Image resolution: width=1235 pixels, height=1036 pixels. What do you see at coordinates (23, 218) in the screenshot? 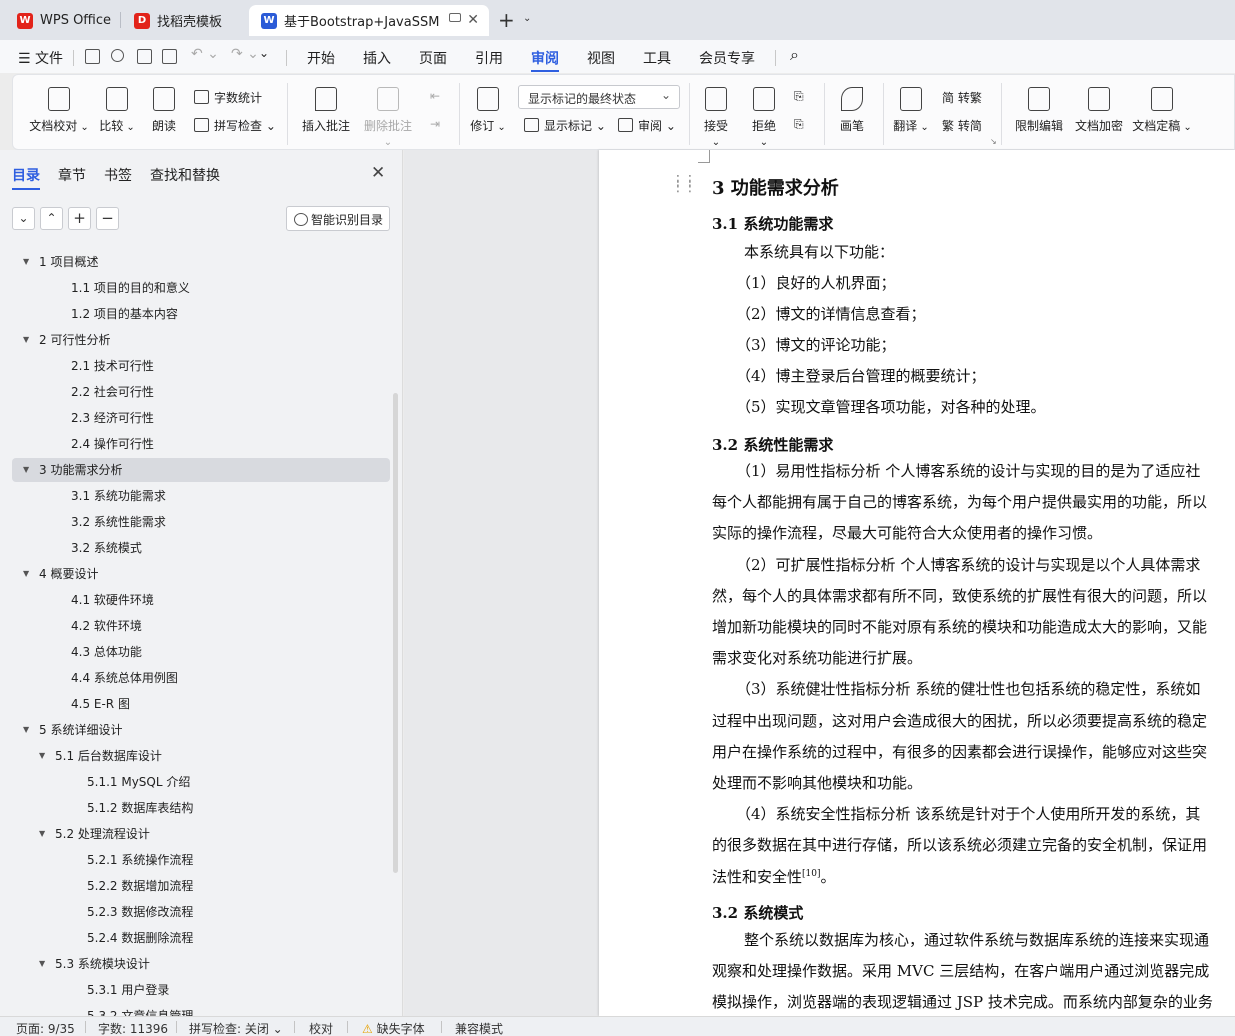
I see `collapse-chevron-icon: ⌄` at bounding box center [23, 218].